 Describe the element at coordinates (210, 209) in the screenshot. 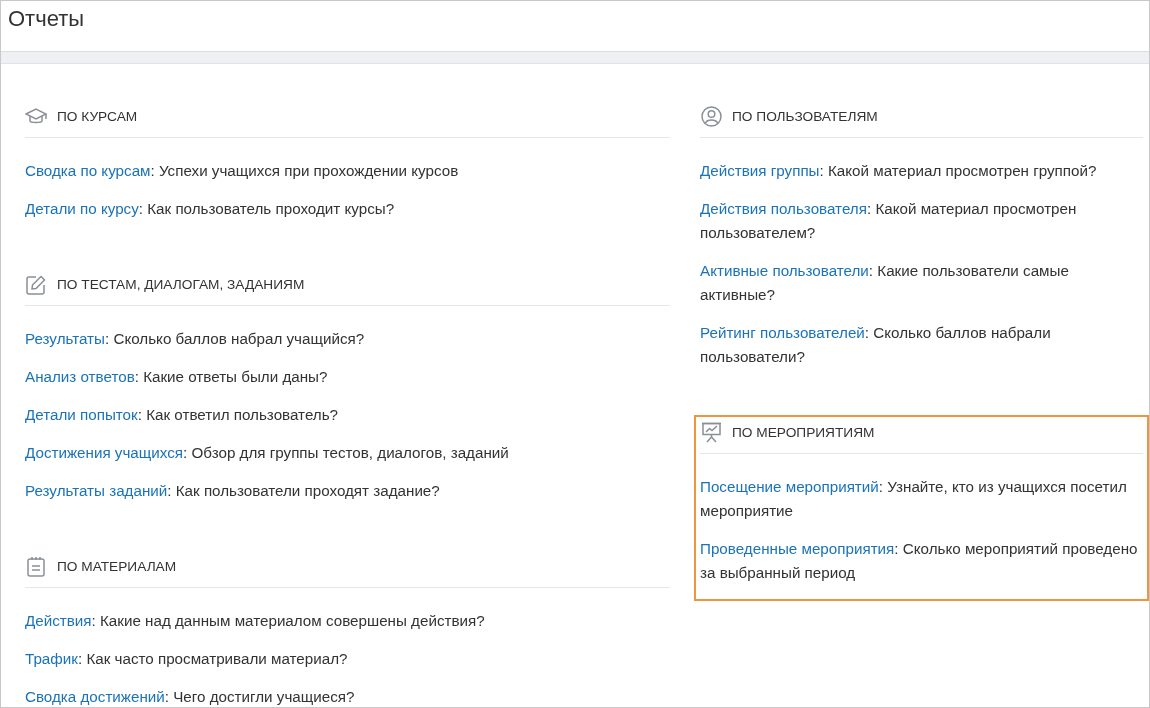

I see `report-description: Детали по курсу: Как пользователь проходит курсы?` at that location.